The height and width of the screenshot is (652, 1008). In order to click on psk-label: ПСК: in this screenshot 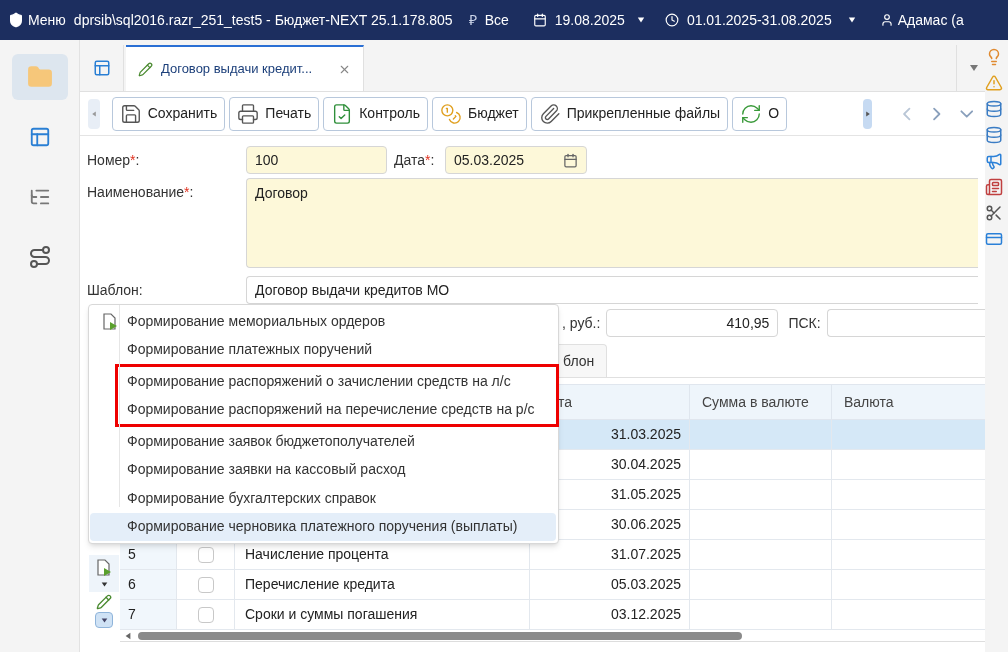, I will do `click(804, 323)`.